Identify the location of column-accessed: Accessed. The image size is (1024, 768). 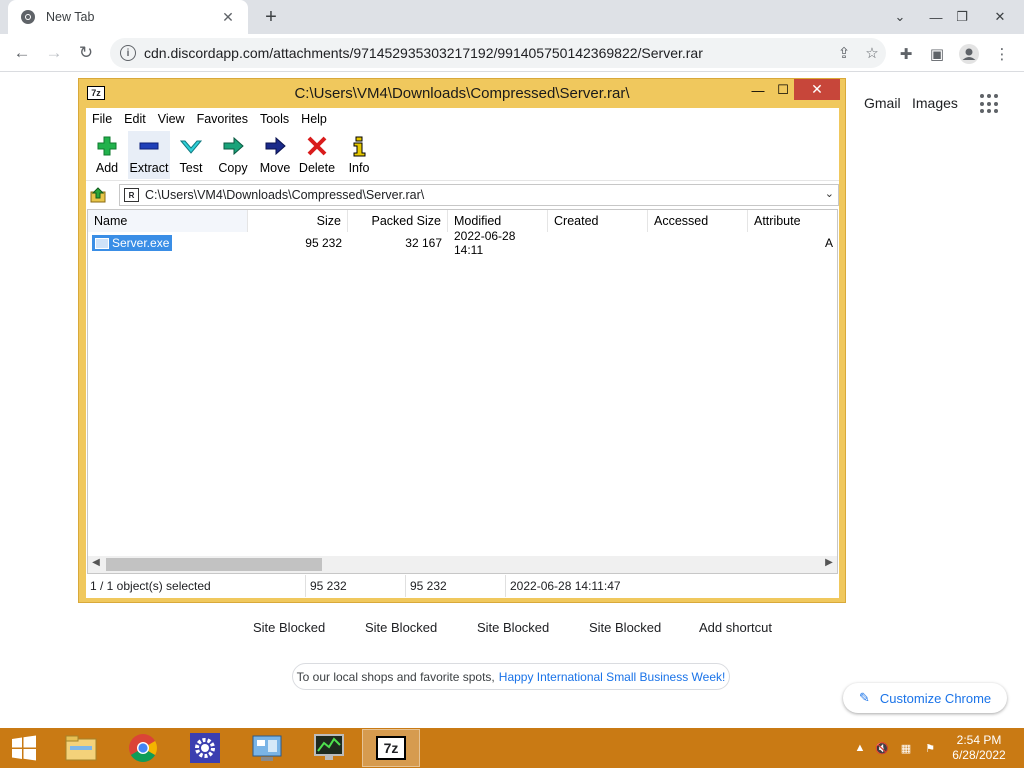
(698, 221).